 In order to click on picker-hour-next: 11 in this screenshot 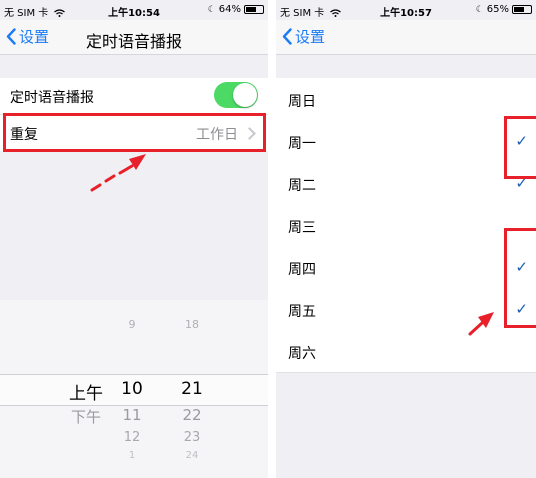, I will do `click(132, 415)`.